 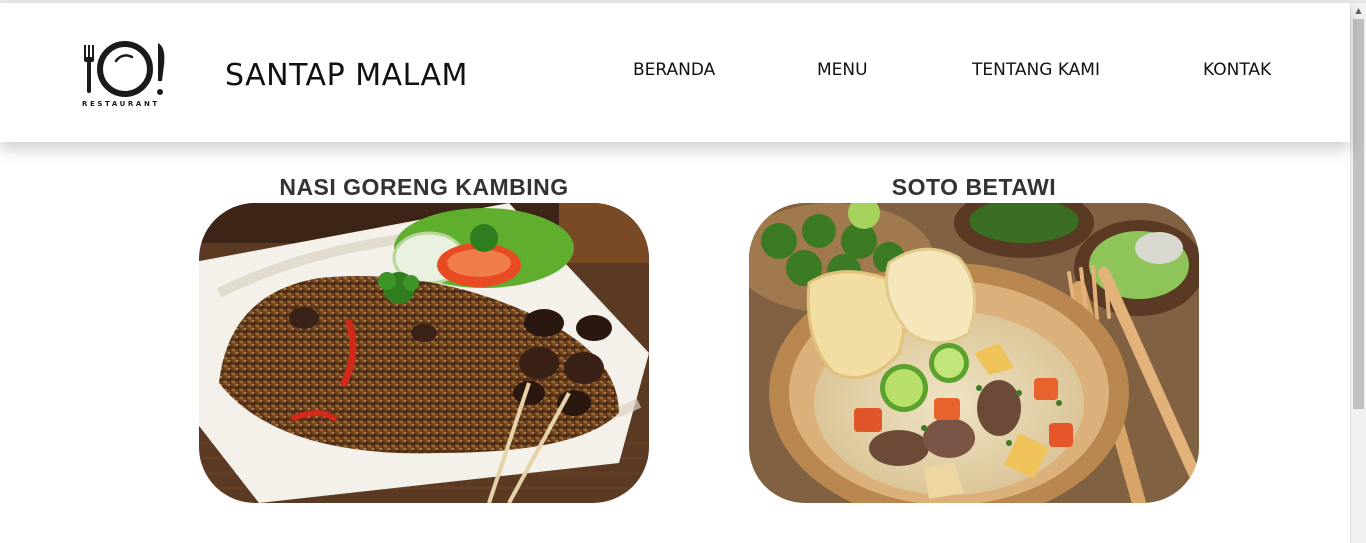 What do you see at coordinates (1358, 11) in the screenshot?
I see `scroll-up-icon: ▲` at bounding box center [1358, 11].